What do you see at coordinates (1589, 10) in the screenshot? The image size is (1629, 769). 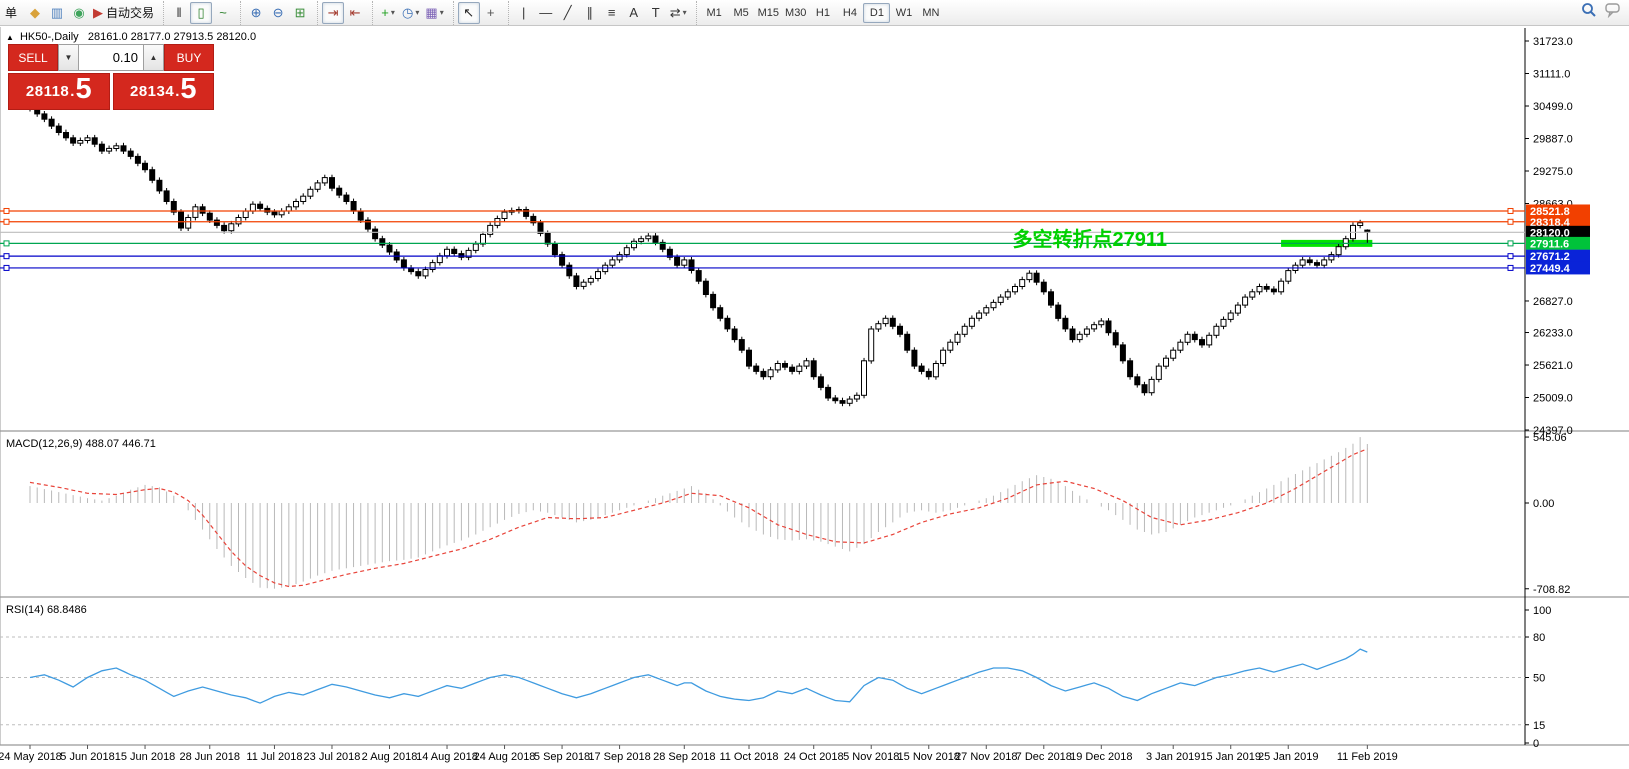 I see `search-icon` at bounding box center [1589, 10].